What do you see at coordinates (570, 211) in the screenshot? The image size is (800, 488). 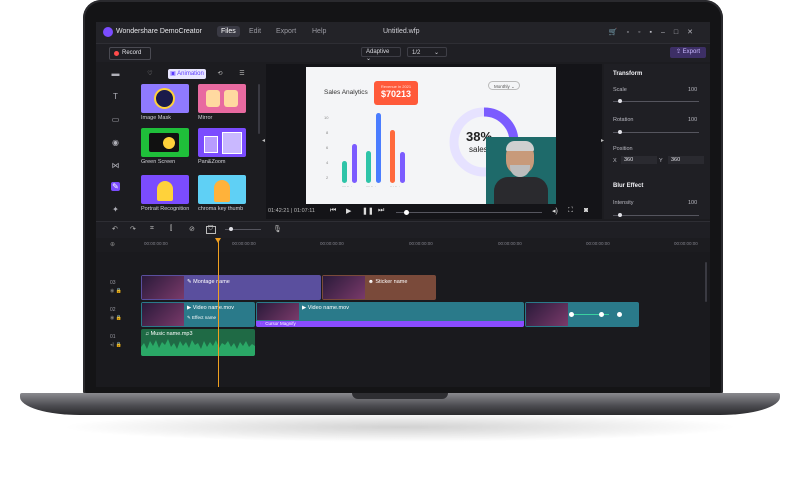 I see `fullscreen-icon: ⛶` at bounding box center [570, 211].